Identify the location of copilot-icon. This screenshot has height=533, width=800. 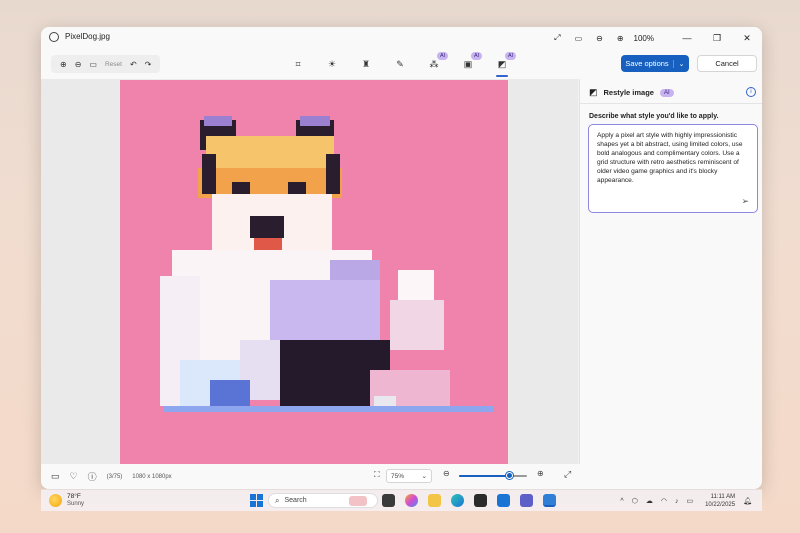
(411, 500).